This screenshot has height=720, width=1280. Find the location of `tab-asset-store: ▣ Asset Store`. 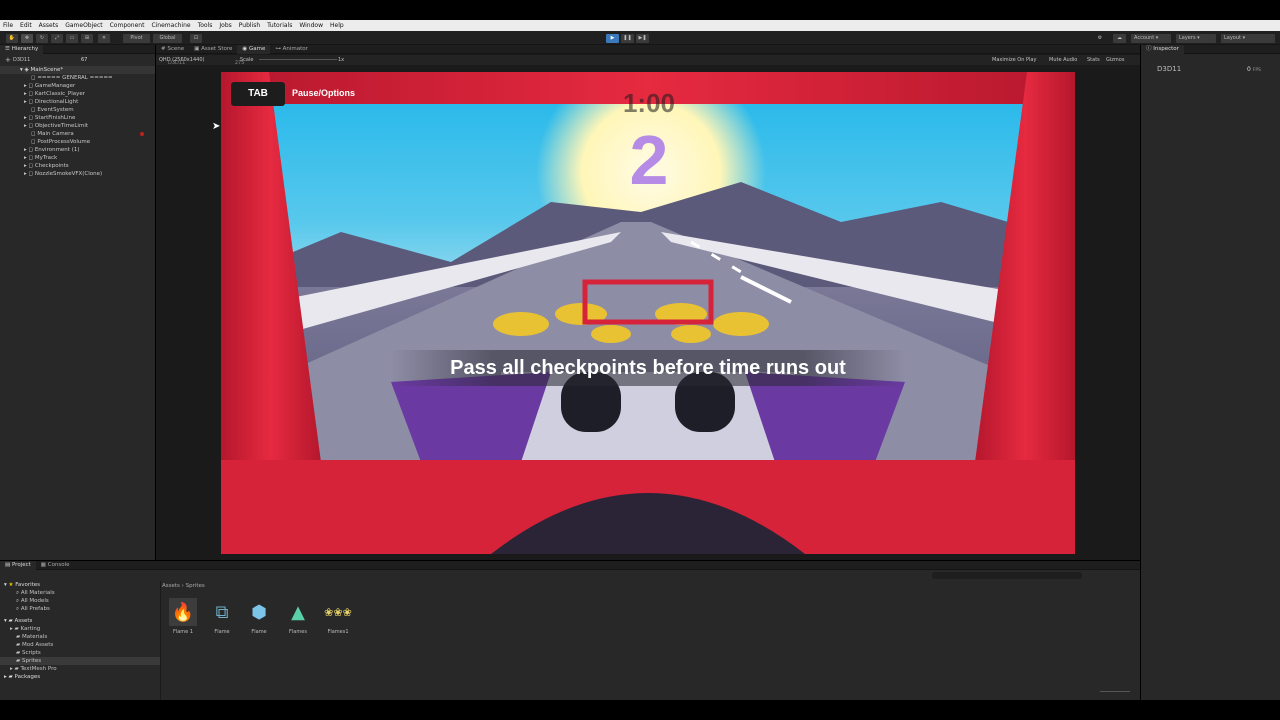

tab-asset-store: ▣ Asset Store is located at coordinates (213, 49).